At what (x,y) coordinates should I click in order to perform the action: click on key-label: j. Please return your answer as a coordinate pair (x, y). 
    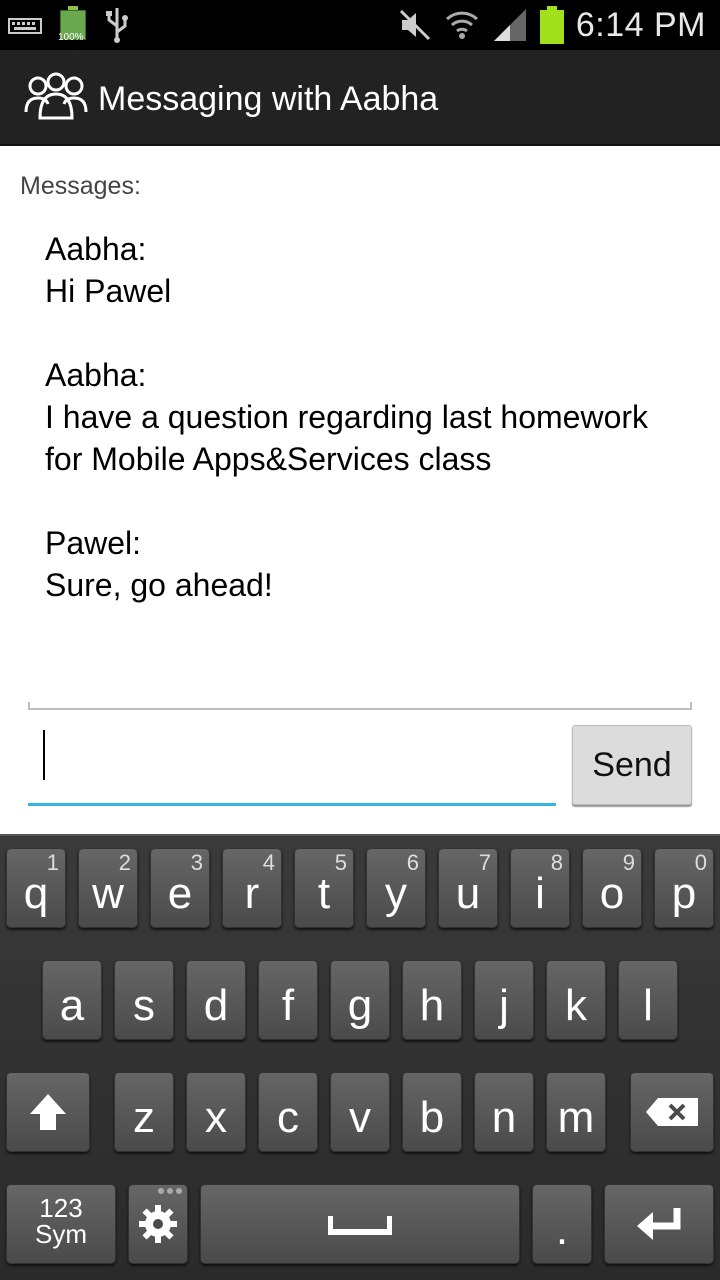
    Looking at the image, I should click on (504, 1005).